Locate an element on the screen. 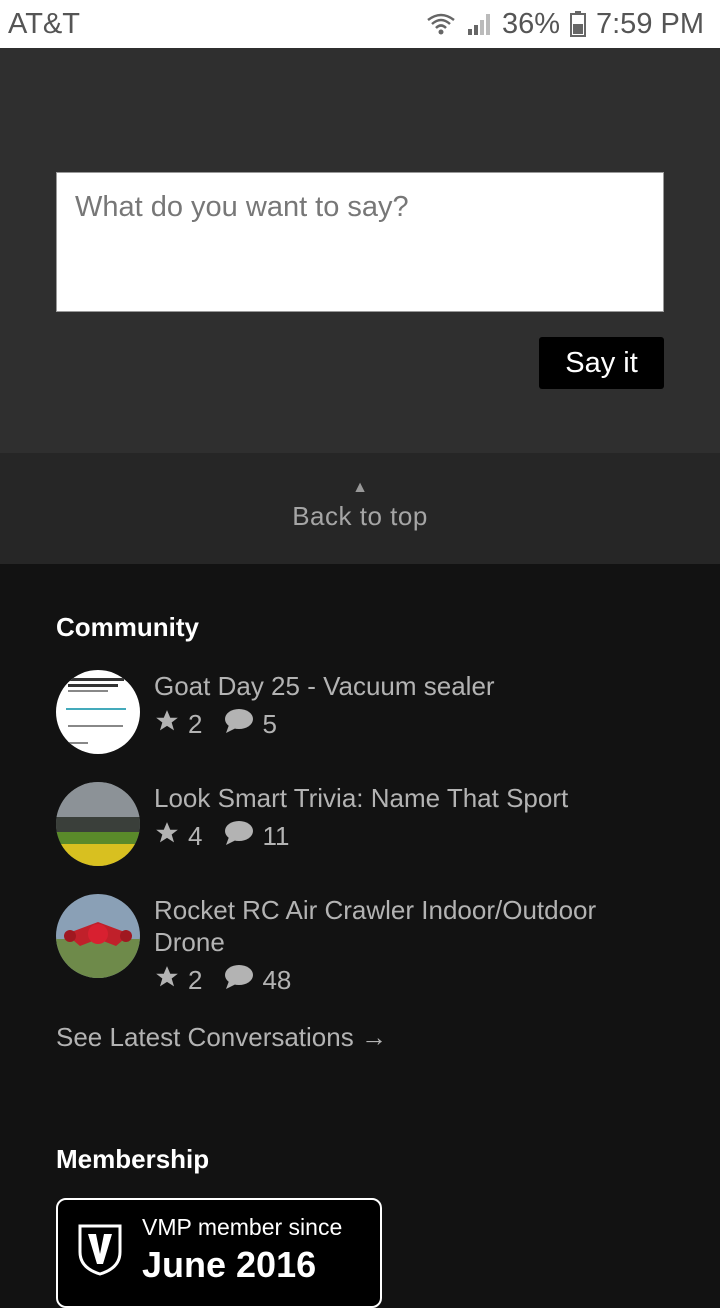 The image size is (720, 1308). battery-icon is located at coordinates (578, 24).